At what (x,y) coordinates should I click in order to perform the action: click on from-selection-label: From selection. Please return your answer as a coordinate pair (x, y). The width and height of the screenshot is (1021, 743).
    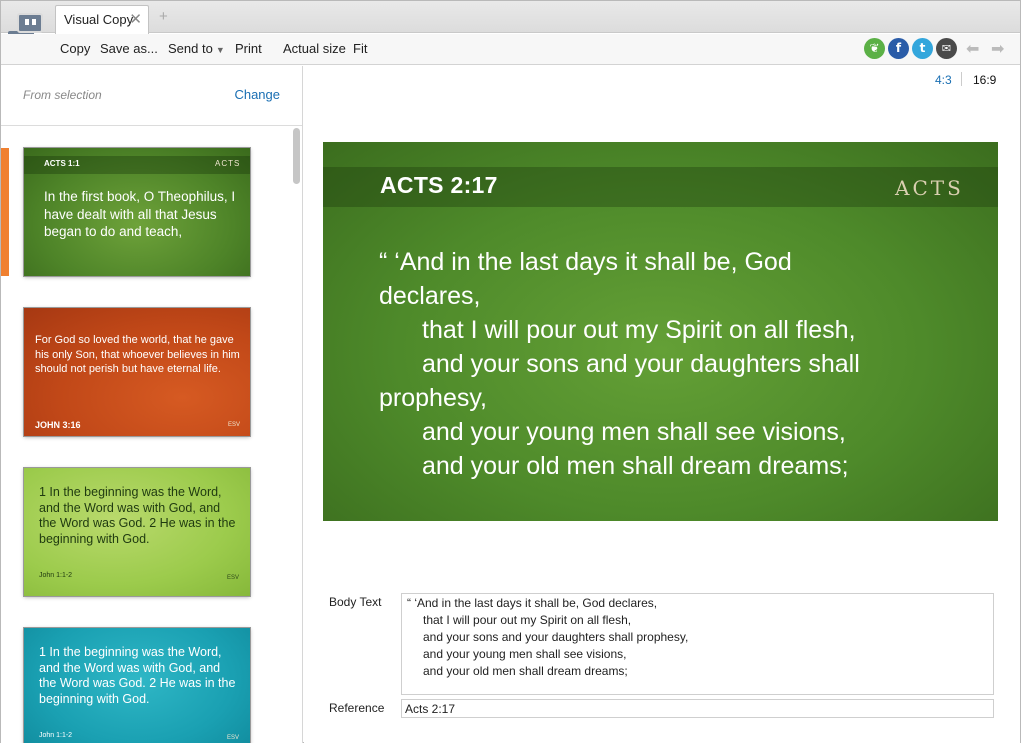
    Looking at the image, I should click on (62, 95).